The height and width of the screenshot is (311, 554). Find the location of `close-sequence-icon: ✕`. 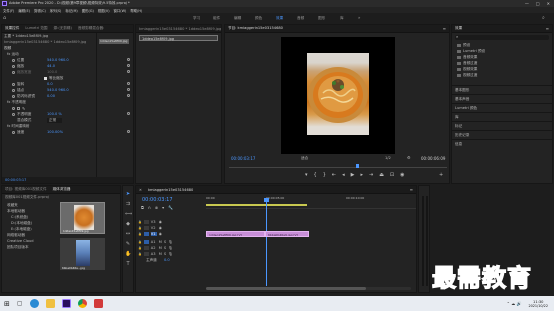

close-sequence-icon: ✕ is located at coordinates (140, 190).